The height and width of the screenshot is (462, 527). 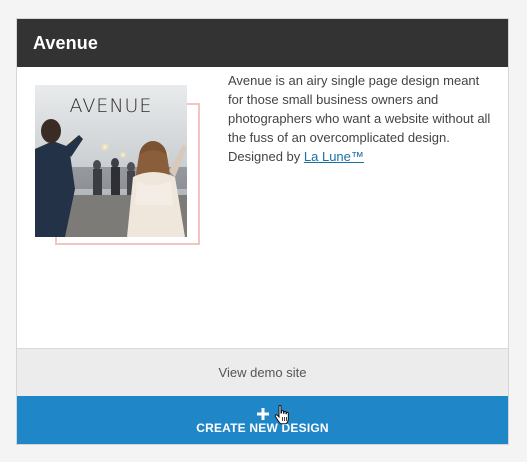 What do you see at coordinates (262, 427) in the screenshot?
I see `create-new-design-label: CREATE NEW DESIGN` at bounding box center [262, 427].